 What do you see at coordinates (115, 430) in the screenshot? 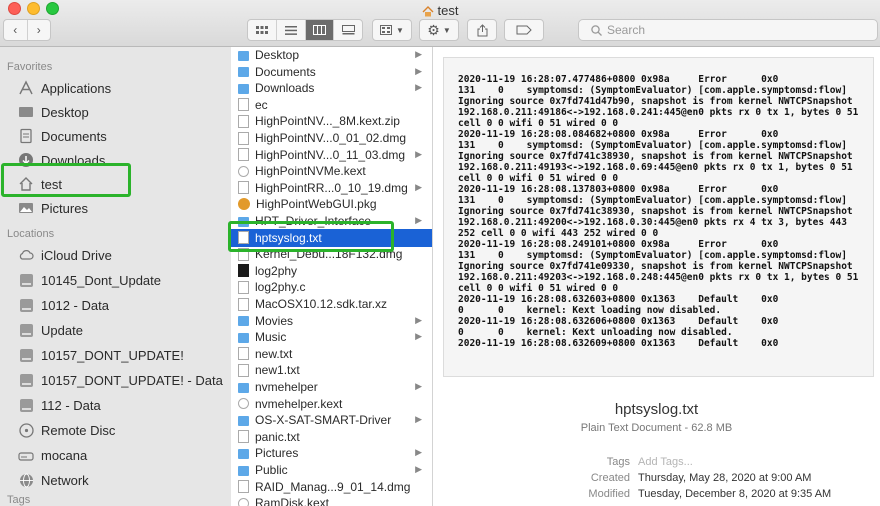
I see `sidebar-item-remote-disc: Remote Disc` at bounding box center [115, 430].